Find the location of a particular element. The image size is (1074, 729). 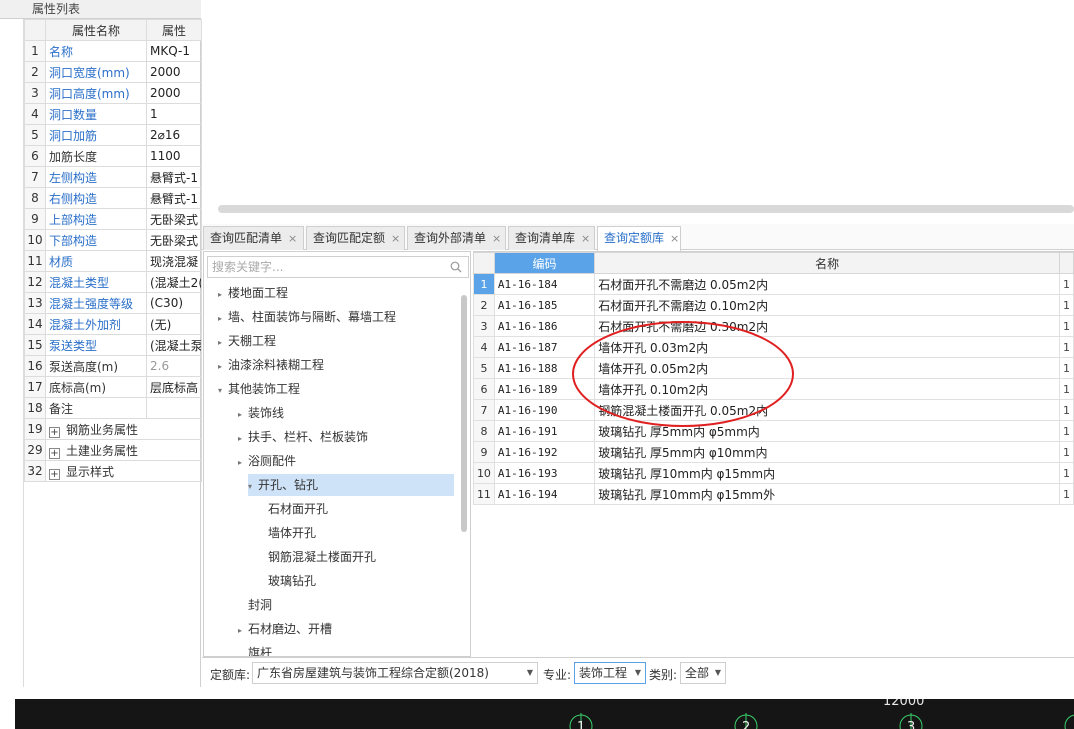

table-row: 1 A1-16-184 石材面开孔不需磨边 0.05m2内 1 is located at coordinates (773, 284).